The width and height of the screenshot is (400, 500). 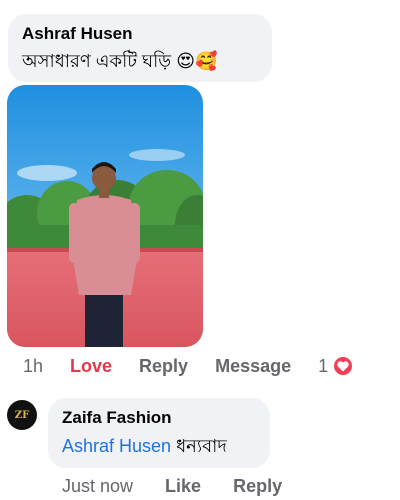 What do you see at coordinates (257, 486) in the screenshot?
I see `reply-reply-button: Reply` at bounding box center [257, 486].